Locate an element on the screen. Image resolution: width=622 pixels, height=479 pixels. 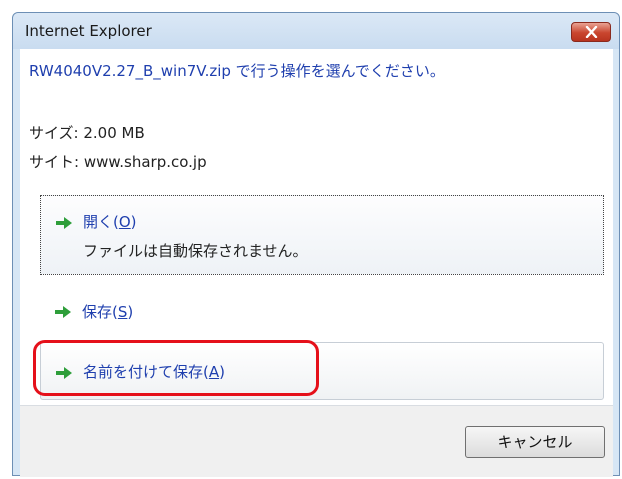
title-bar: Internet Explorer is located at coordinates (316, 31).